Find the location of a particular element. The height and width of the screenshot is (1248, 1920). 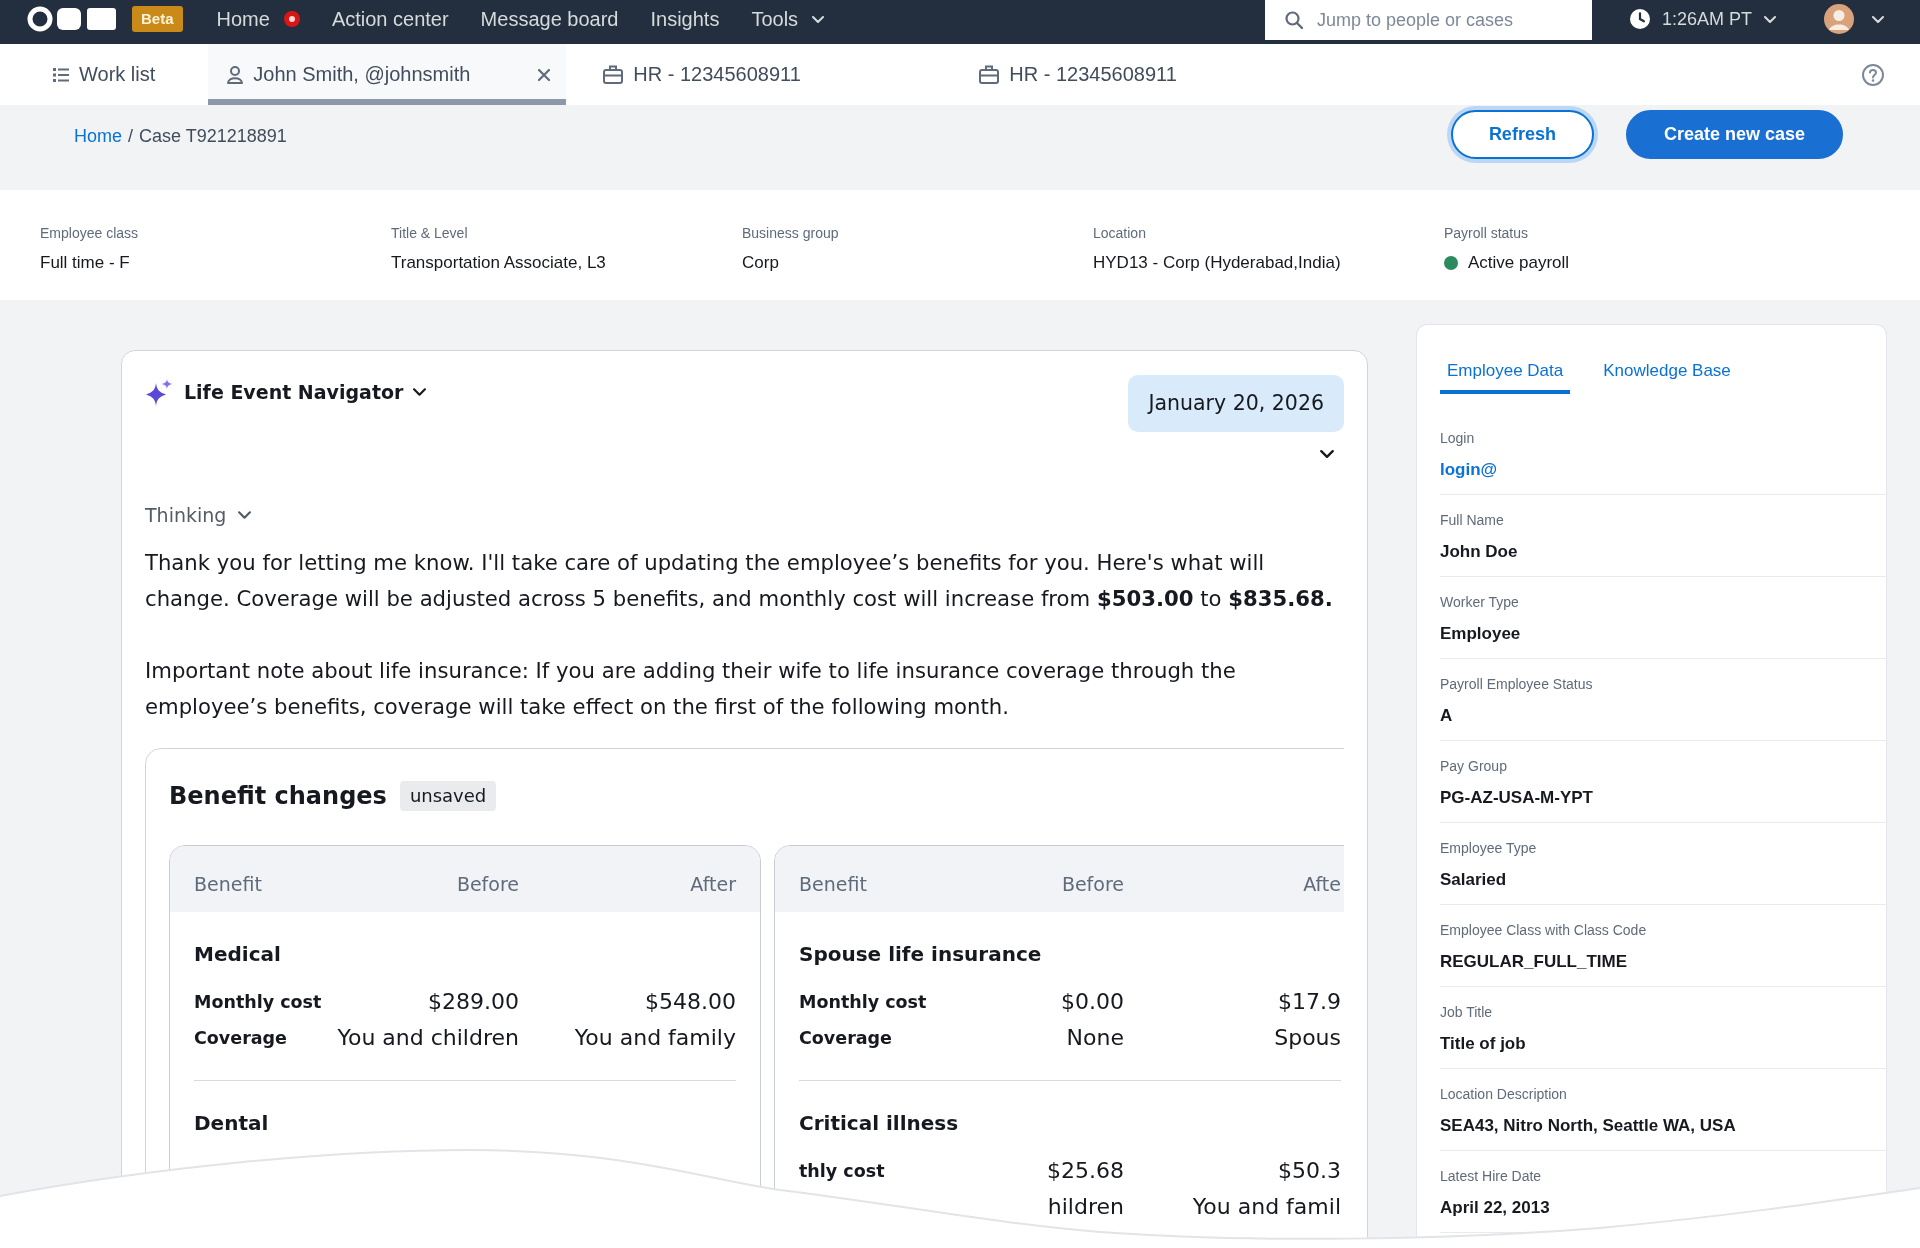

panel-tab: Knowledge Base is located at coordinates (1667, 377).